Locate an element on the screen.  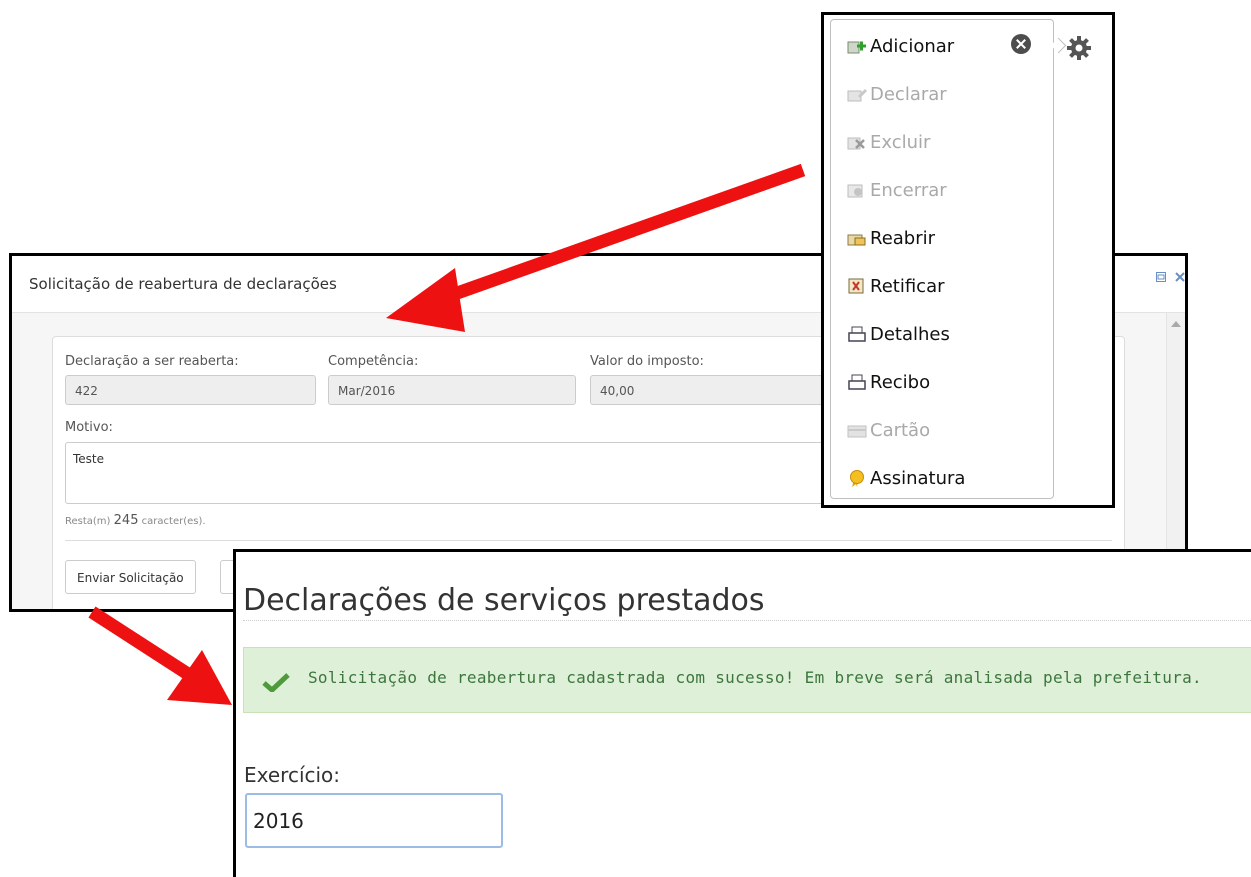
menu-item-reabrir: Reabrir is located at coordinates (891, 238).